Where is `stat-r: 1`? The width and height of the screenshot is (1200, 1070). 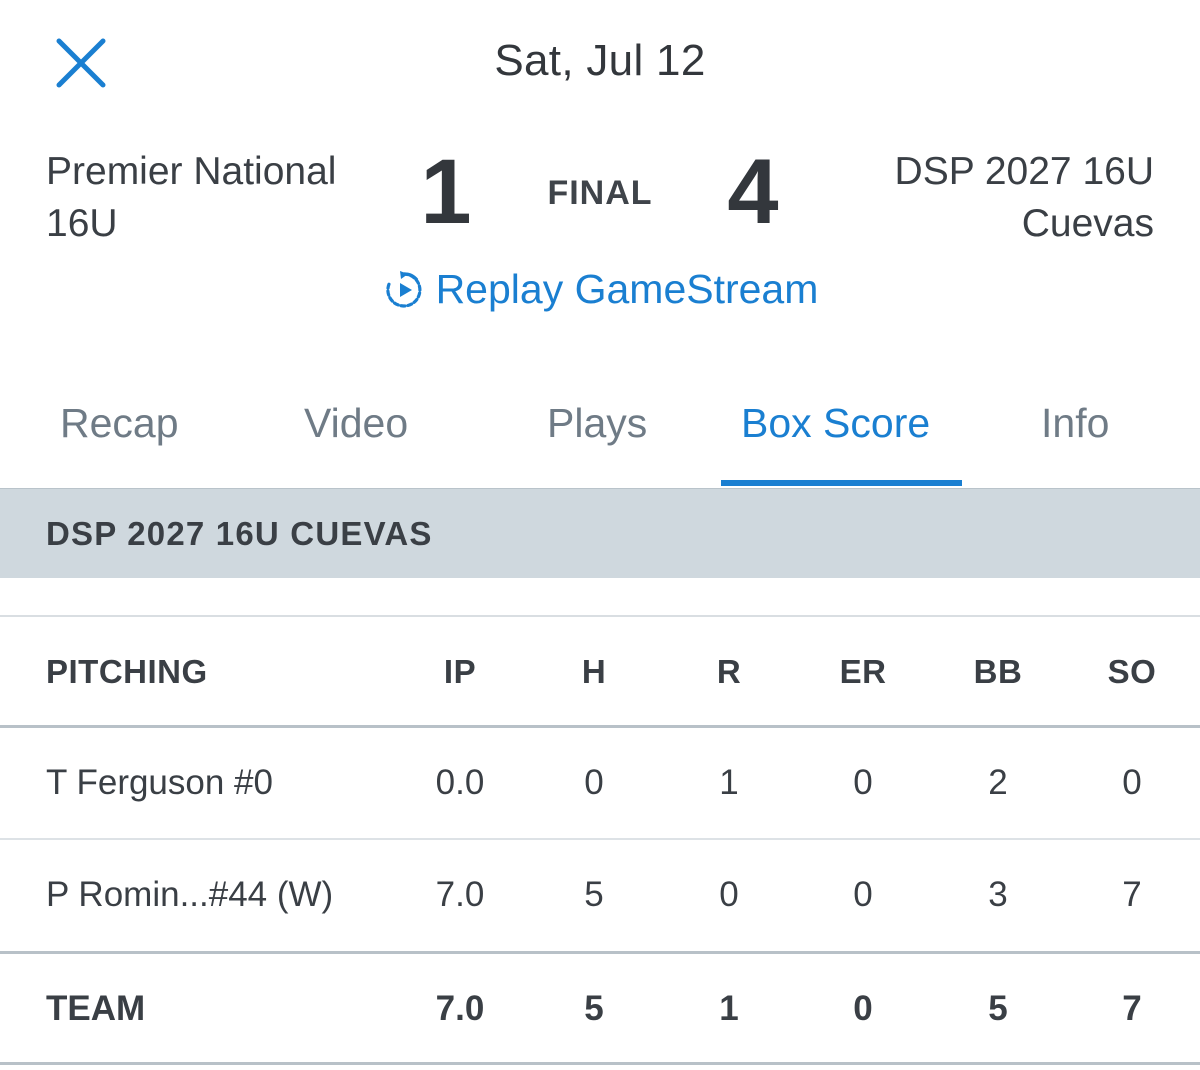
stat-r: 1 is located at coordinates (729, 782).